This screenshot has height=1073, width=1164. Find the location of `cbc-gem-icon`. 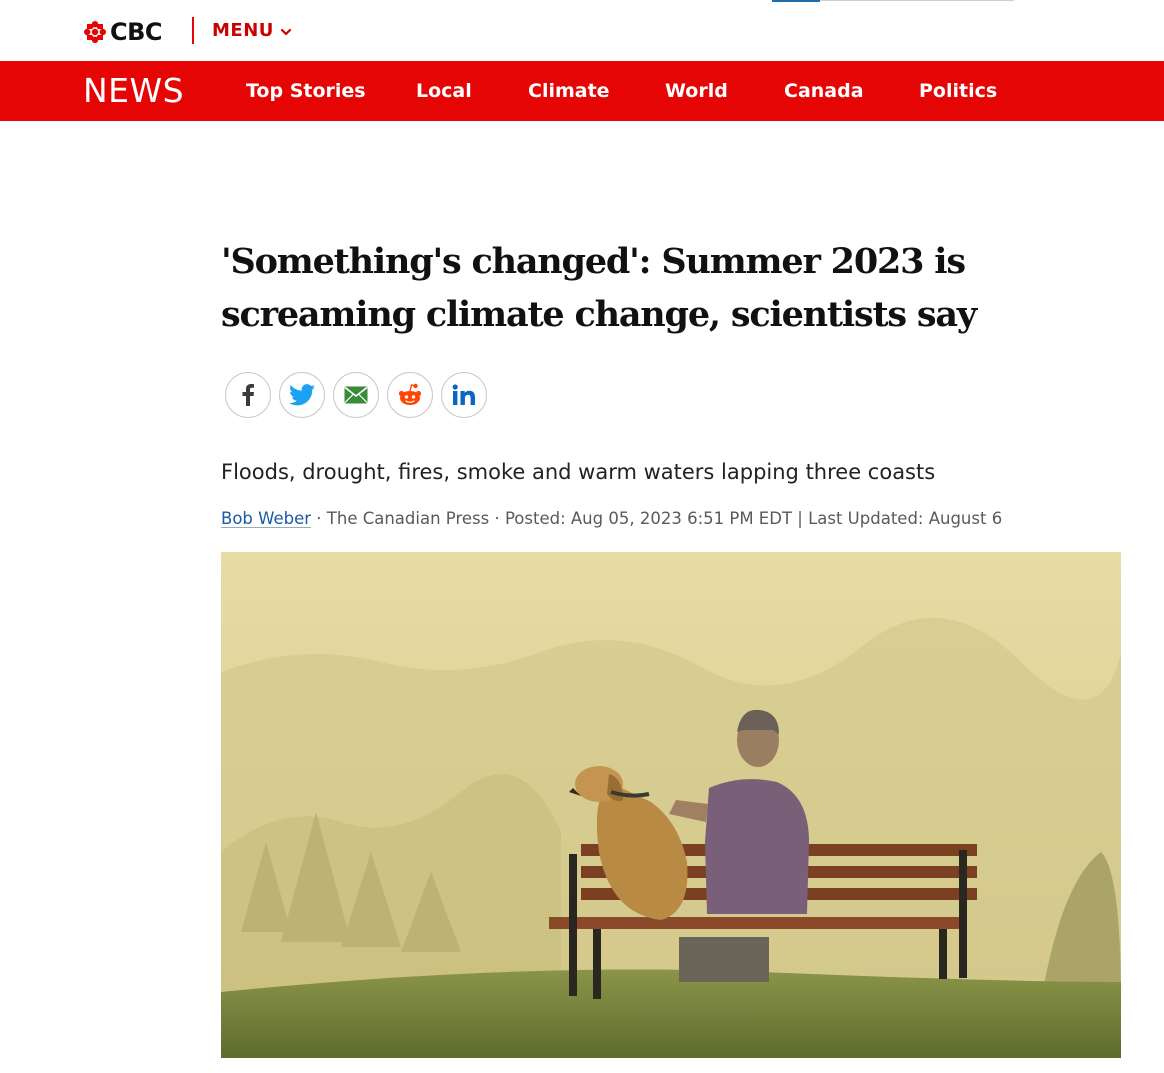

cbc-gem-icon is located at coordinates (95, 32).